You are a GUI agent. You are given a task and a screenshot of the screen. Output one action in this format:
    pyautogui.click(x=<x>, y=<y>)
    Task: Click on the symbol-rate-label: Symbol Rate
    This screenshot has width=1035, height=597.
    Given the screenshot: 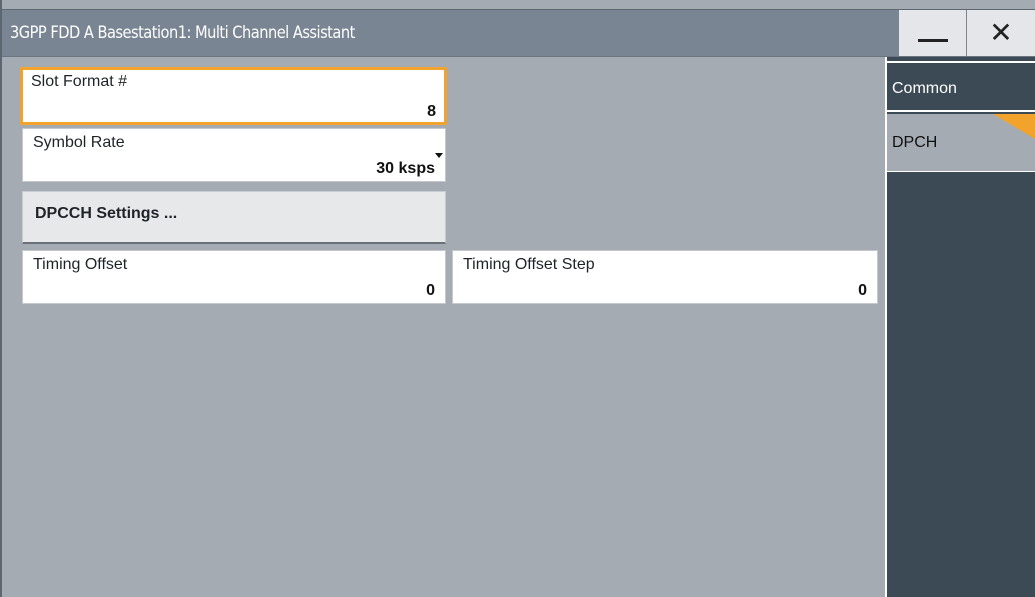 What is the action you would take?
    pyautogui.click(x=79, y=142)
    